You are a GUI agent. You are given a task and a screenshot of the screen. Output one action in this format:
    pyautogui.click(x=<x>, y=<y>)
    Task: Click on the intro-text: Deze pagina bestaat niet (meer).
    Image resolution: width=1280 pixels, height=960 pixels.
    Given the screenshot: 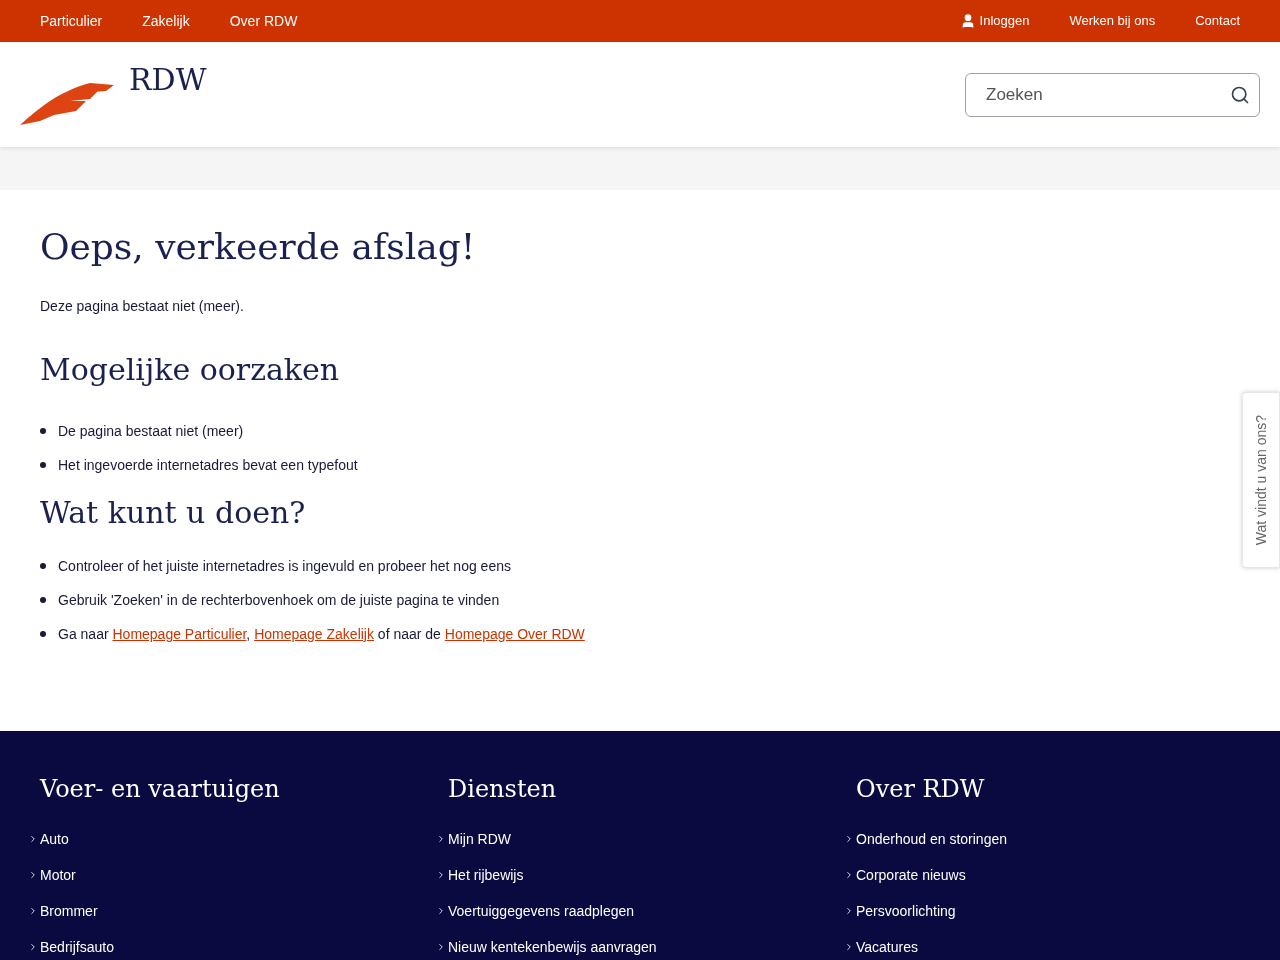 What is the action you would take?
    pyautogui.click(x=142, y=306)
    